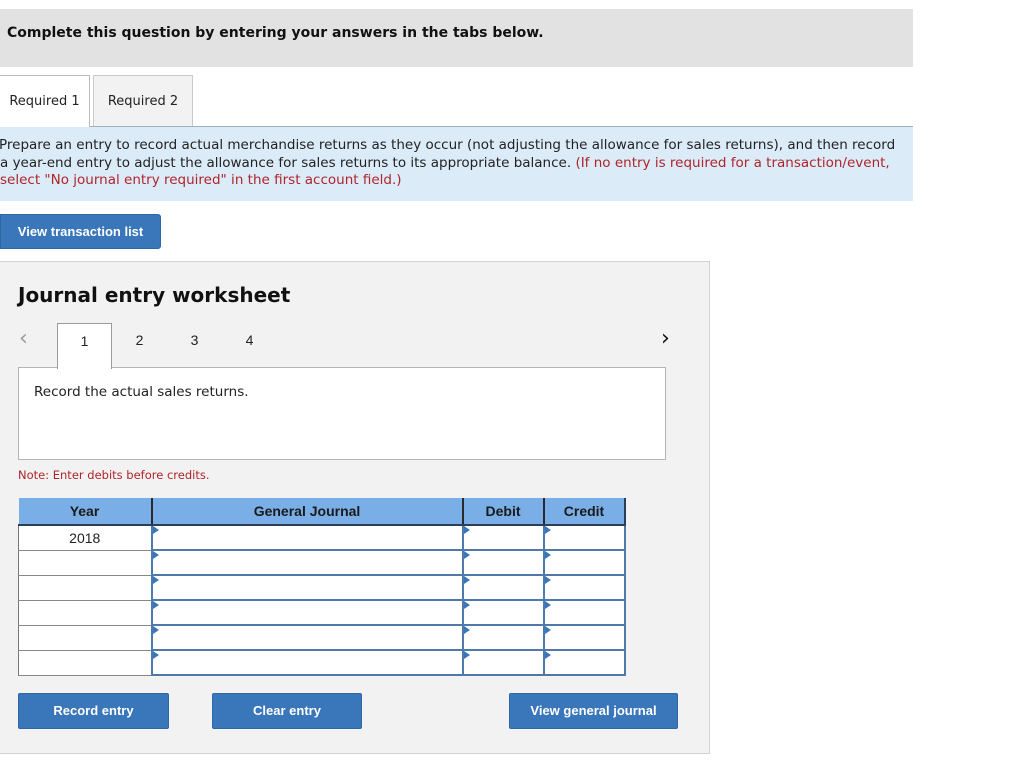  What do you see at coordinates (85, 512) in the screenshot?
I see `column-header-year: Year` at bounding box center [85, 512].